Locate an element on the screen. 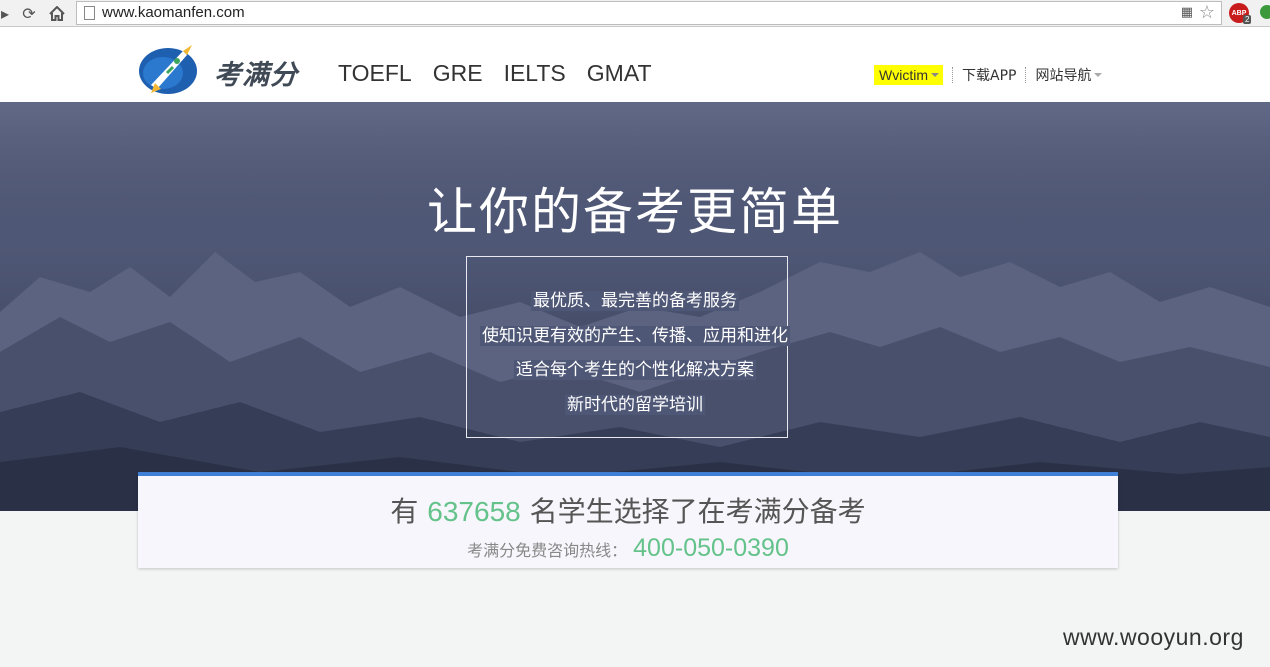 This screenshot has height=667, width=1270. tagline-item: 新时代的留学培训 is located at coordinates (635, 405).